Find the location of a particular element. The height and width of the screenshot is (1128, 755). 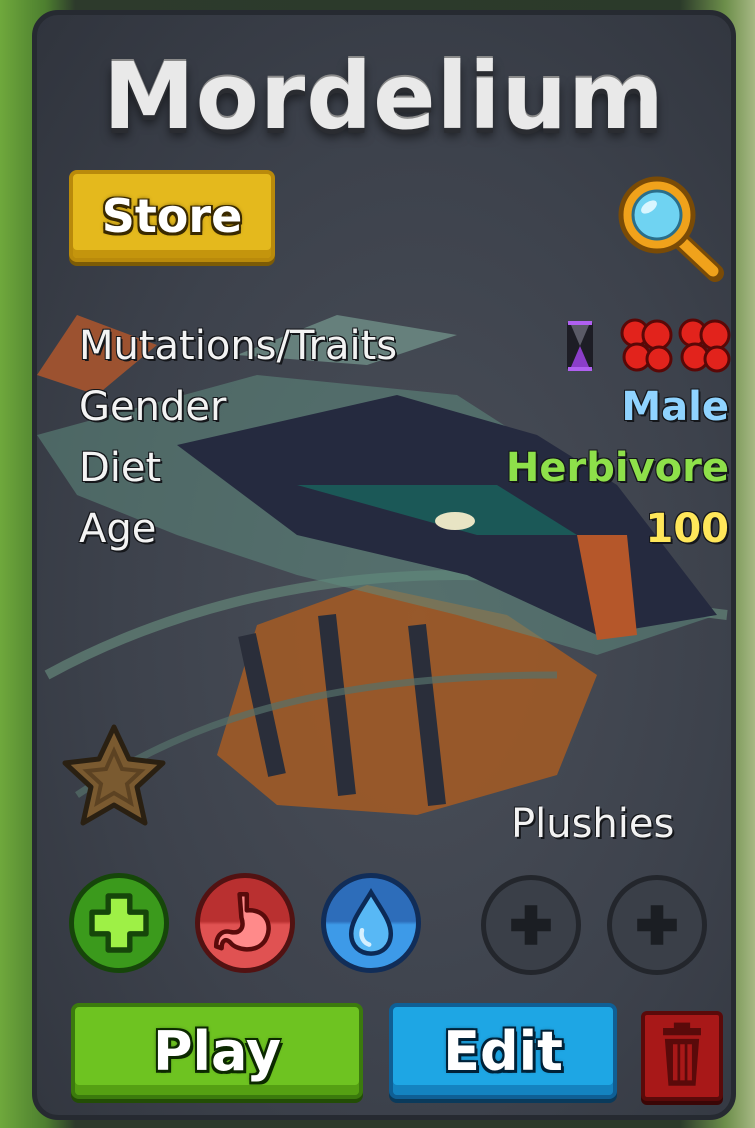

gender-row: Gender Male is located at coordinates (405, 414).